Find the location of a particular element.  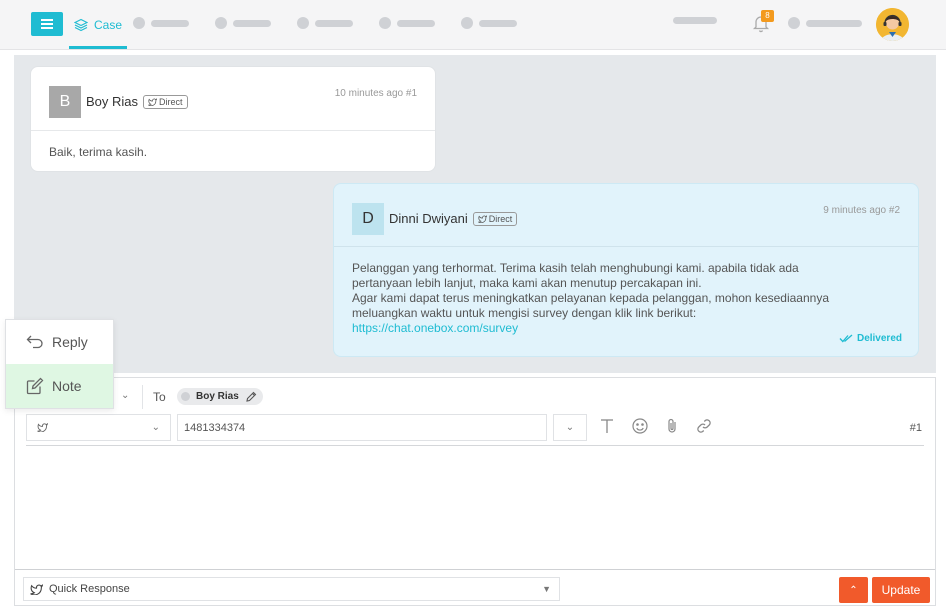

message-body: Baik, terima kasih. is located at coordinates (98, 152).